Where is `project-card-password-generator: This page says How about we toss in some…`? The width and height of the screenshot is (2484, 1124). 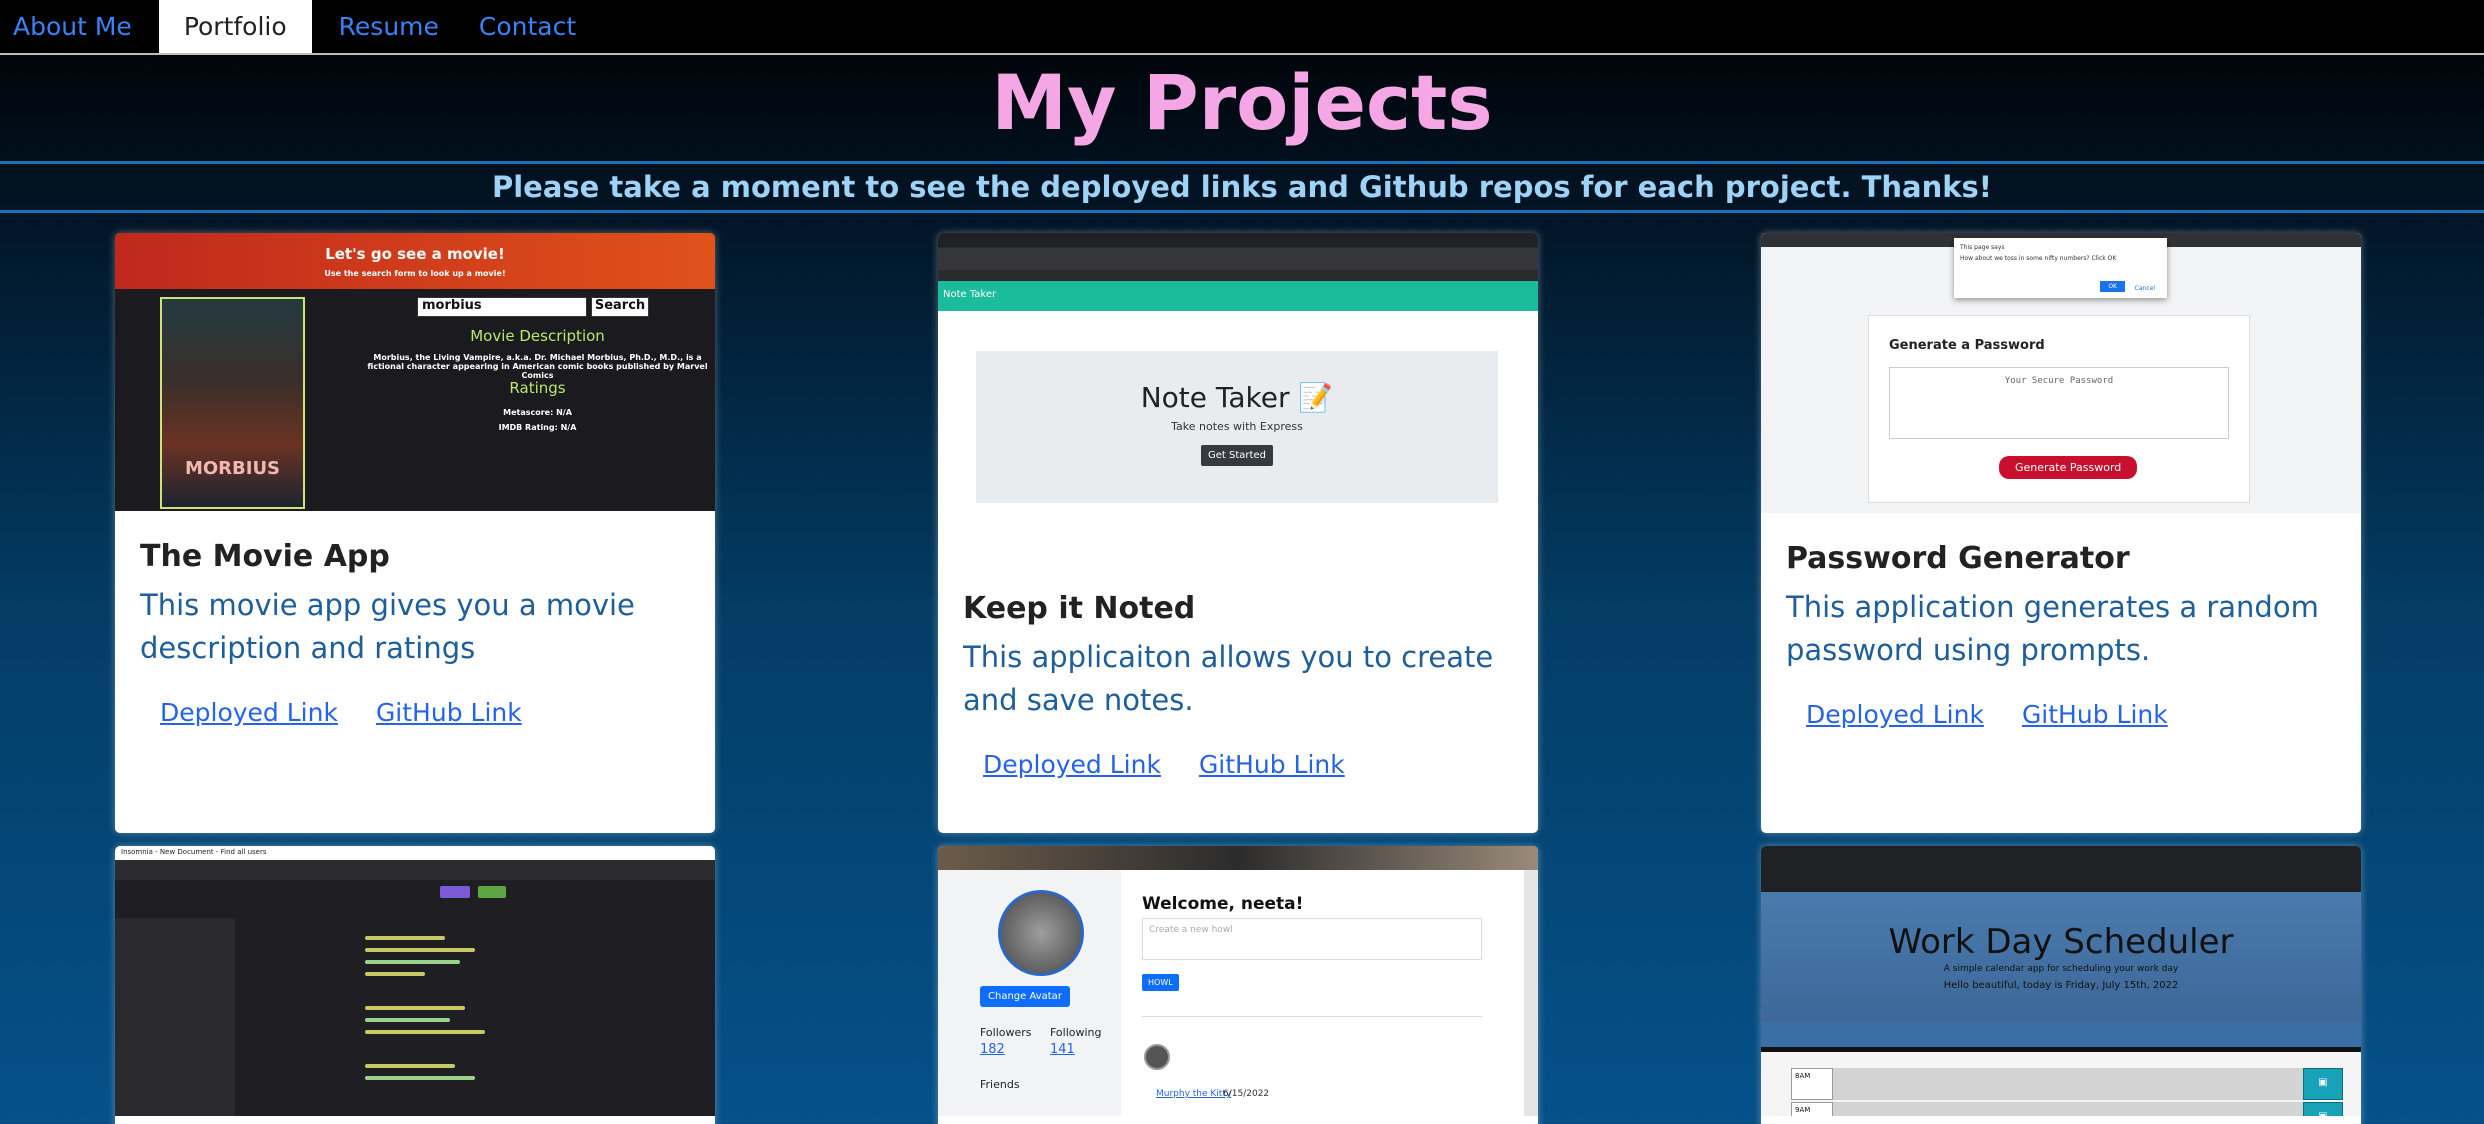 project-card-password-generator: This page says How about we toss in some… is located at coordinates (2061, 533).